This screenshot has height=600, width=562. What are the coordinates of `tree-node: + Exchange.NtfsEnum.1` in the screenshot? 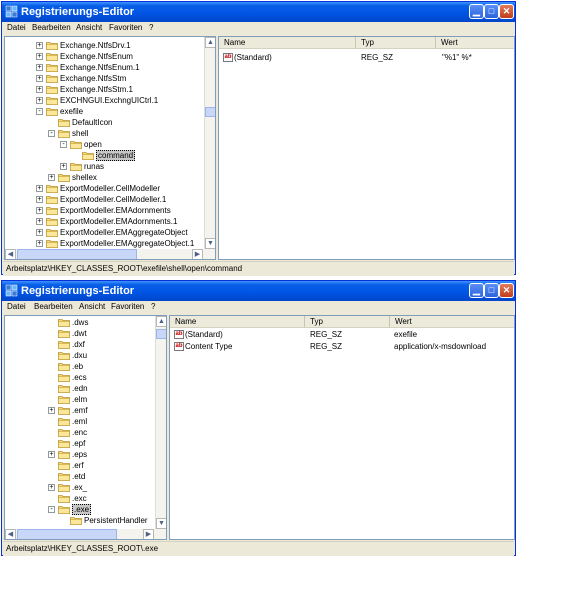 It's located at (105, 67).